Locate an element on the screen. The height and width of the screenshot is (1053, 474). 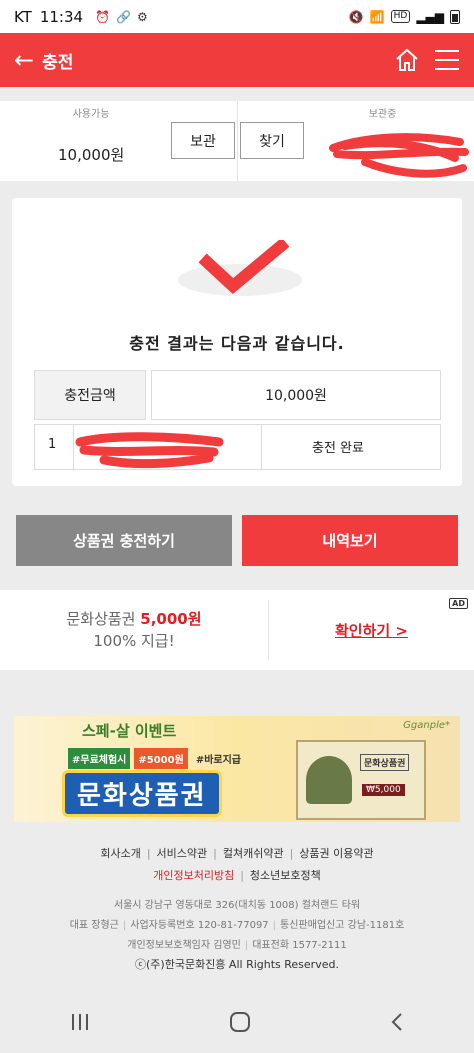
ticket-title: 문화상품권 is located at coordinates (385, 762).